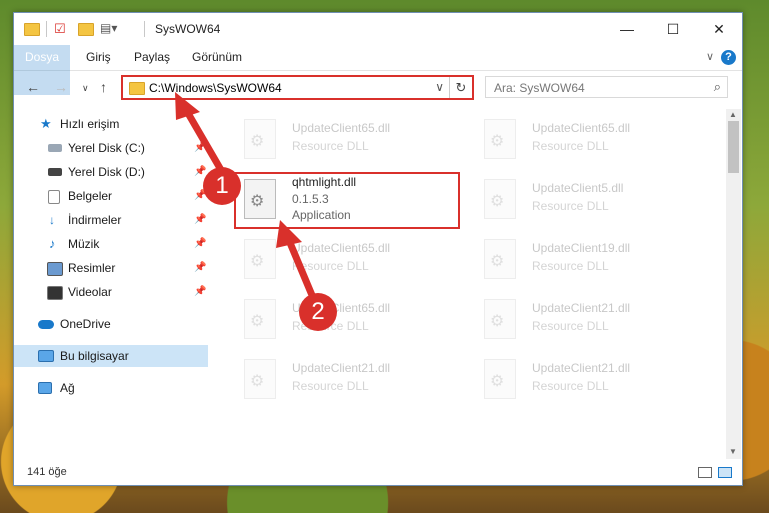 The image size is (769, 513). Describe the element at coordinates (289, 234) in the screenshot. I see `arrow-2-head` at that location.